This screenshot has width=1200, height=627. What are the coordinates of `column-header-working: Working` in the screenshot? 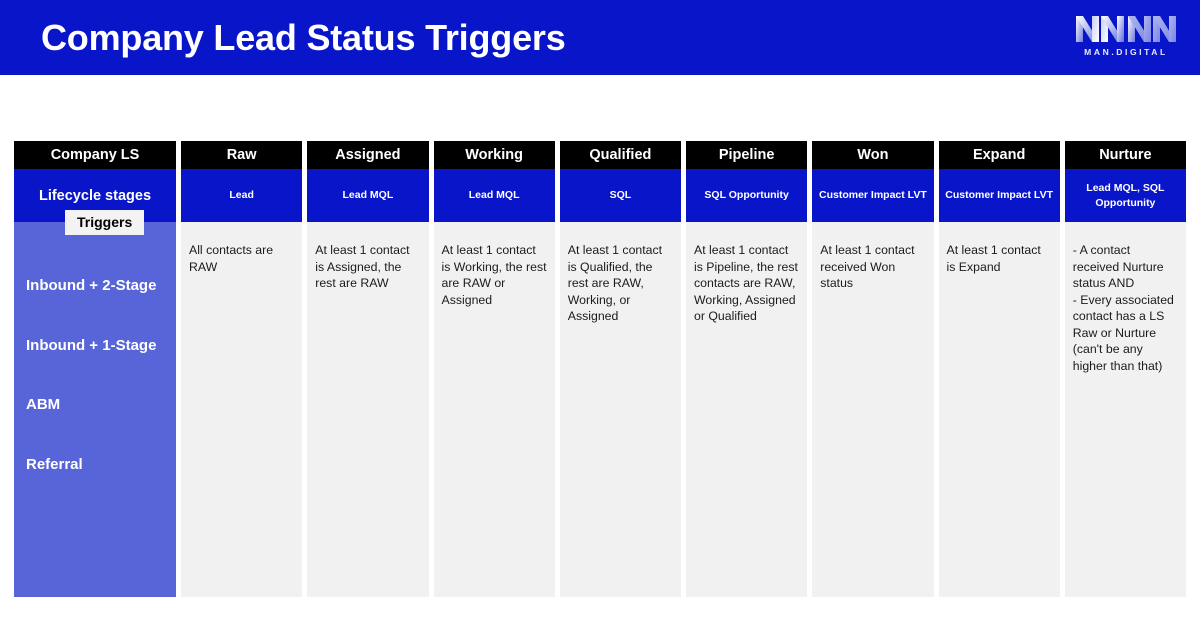 It's located at (494, 155).